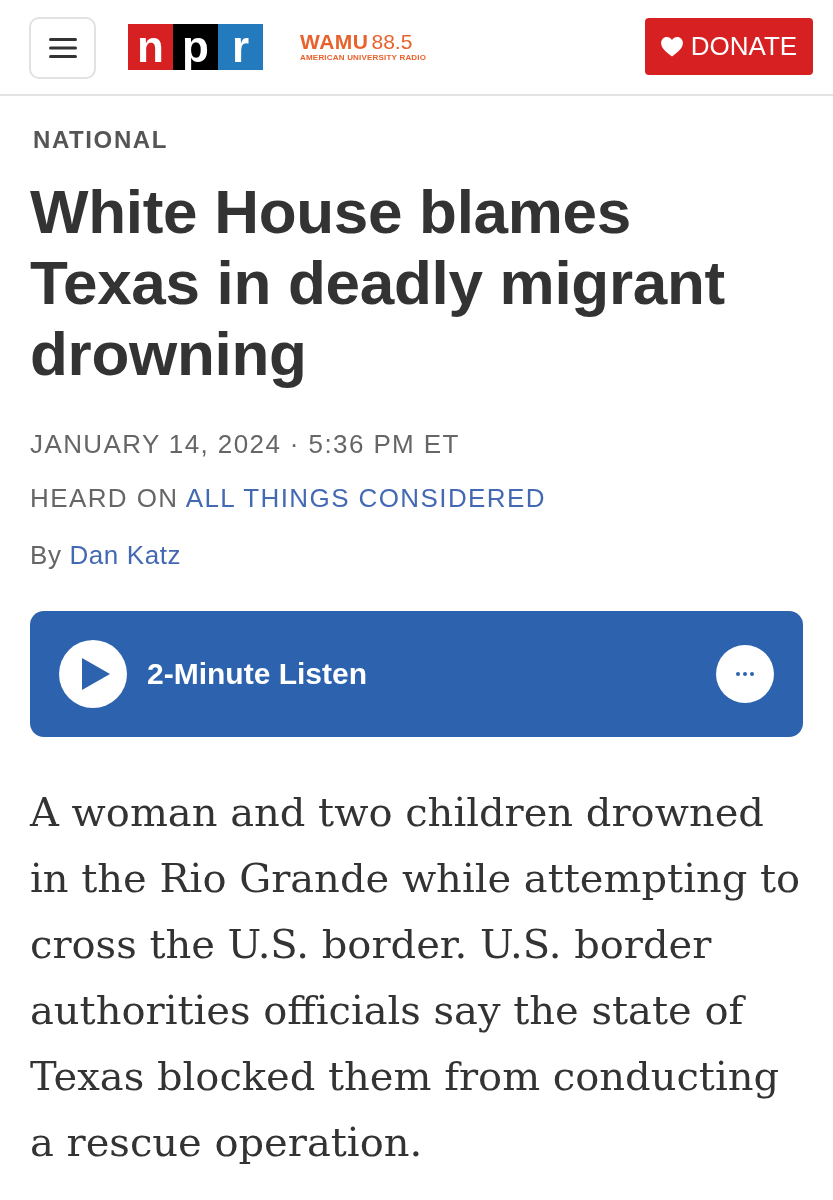 The image size is (833, 1200). Describe the element at coordinates (378, 282) in the screenshot. I see `headline: White House blames Texas in deadly migrant drowning` at that location.